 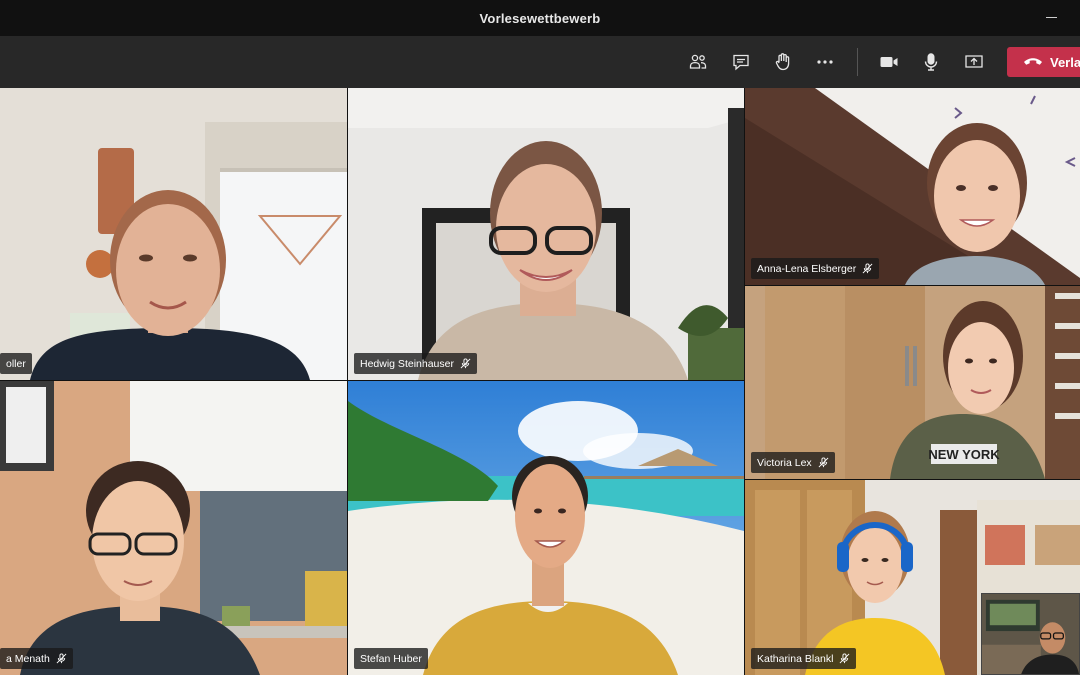 I want to click on self-video, so click(x=1030, y=634).